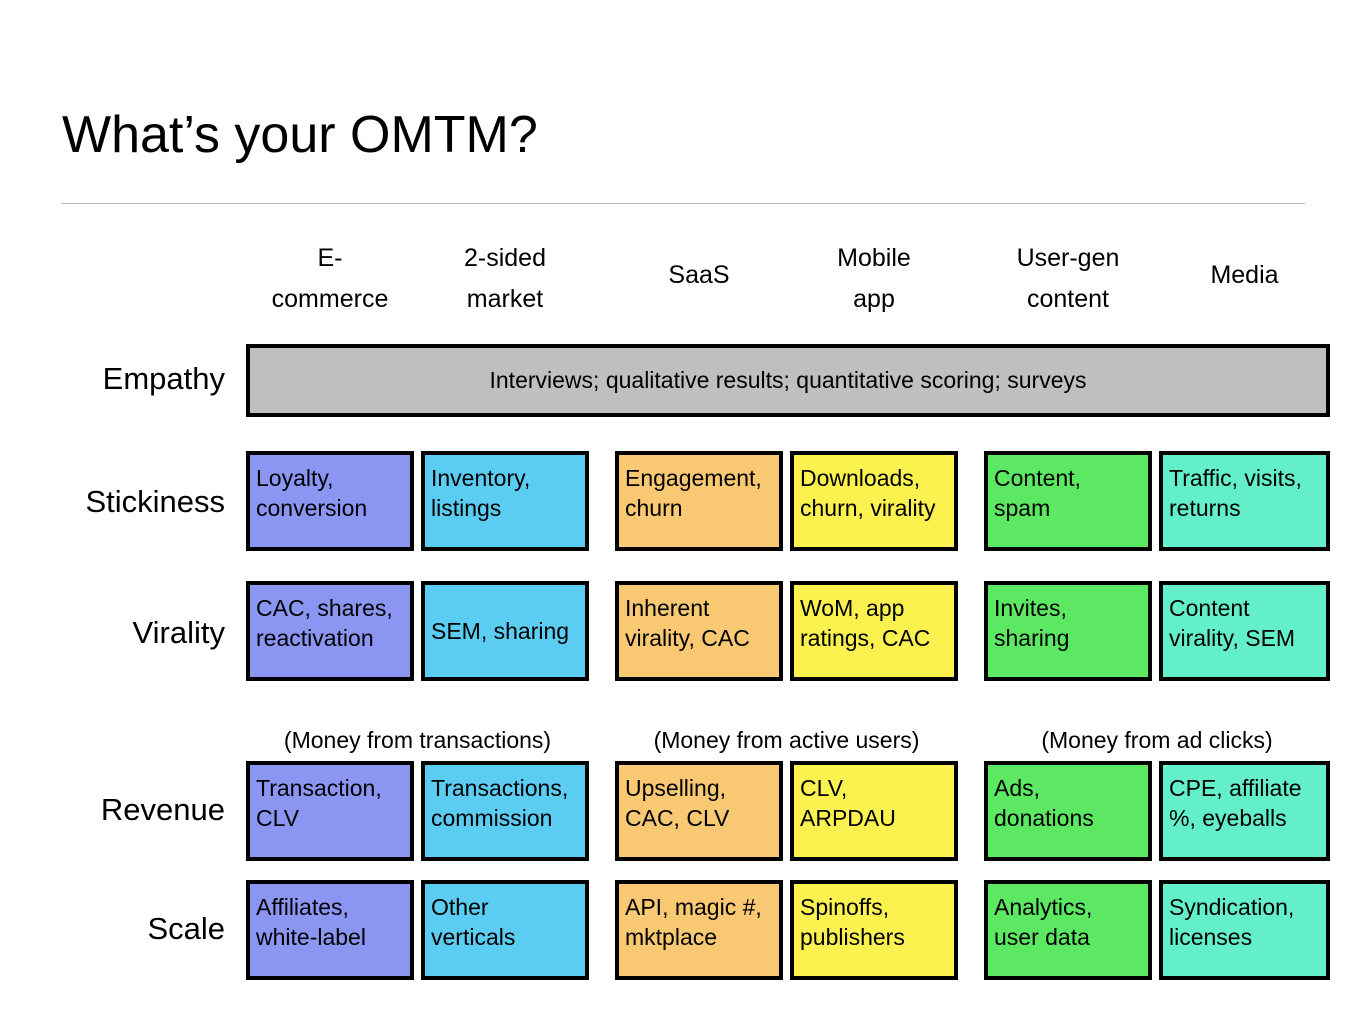  I want to click on title-divider, so click(683, 203).